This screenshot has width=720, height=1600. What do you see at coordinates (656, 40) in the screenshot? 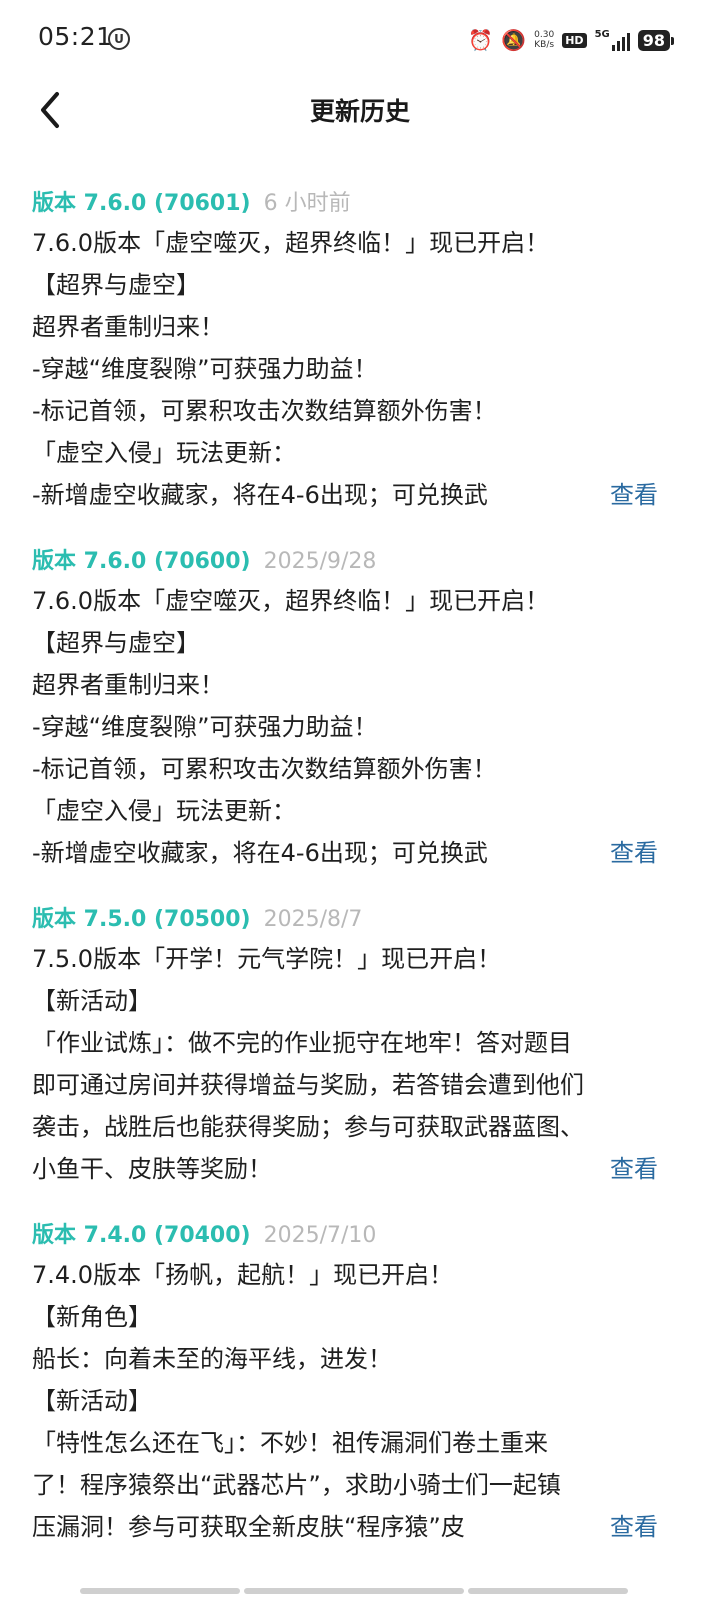
I see `battery-icon: 98` at bounding box center [656, 40].